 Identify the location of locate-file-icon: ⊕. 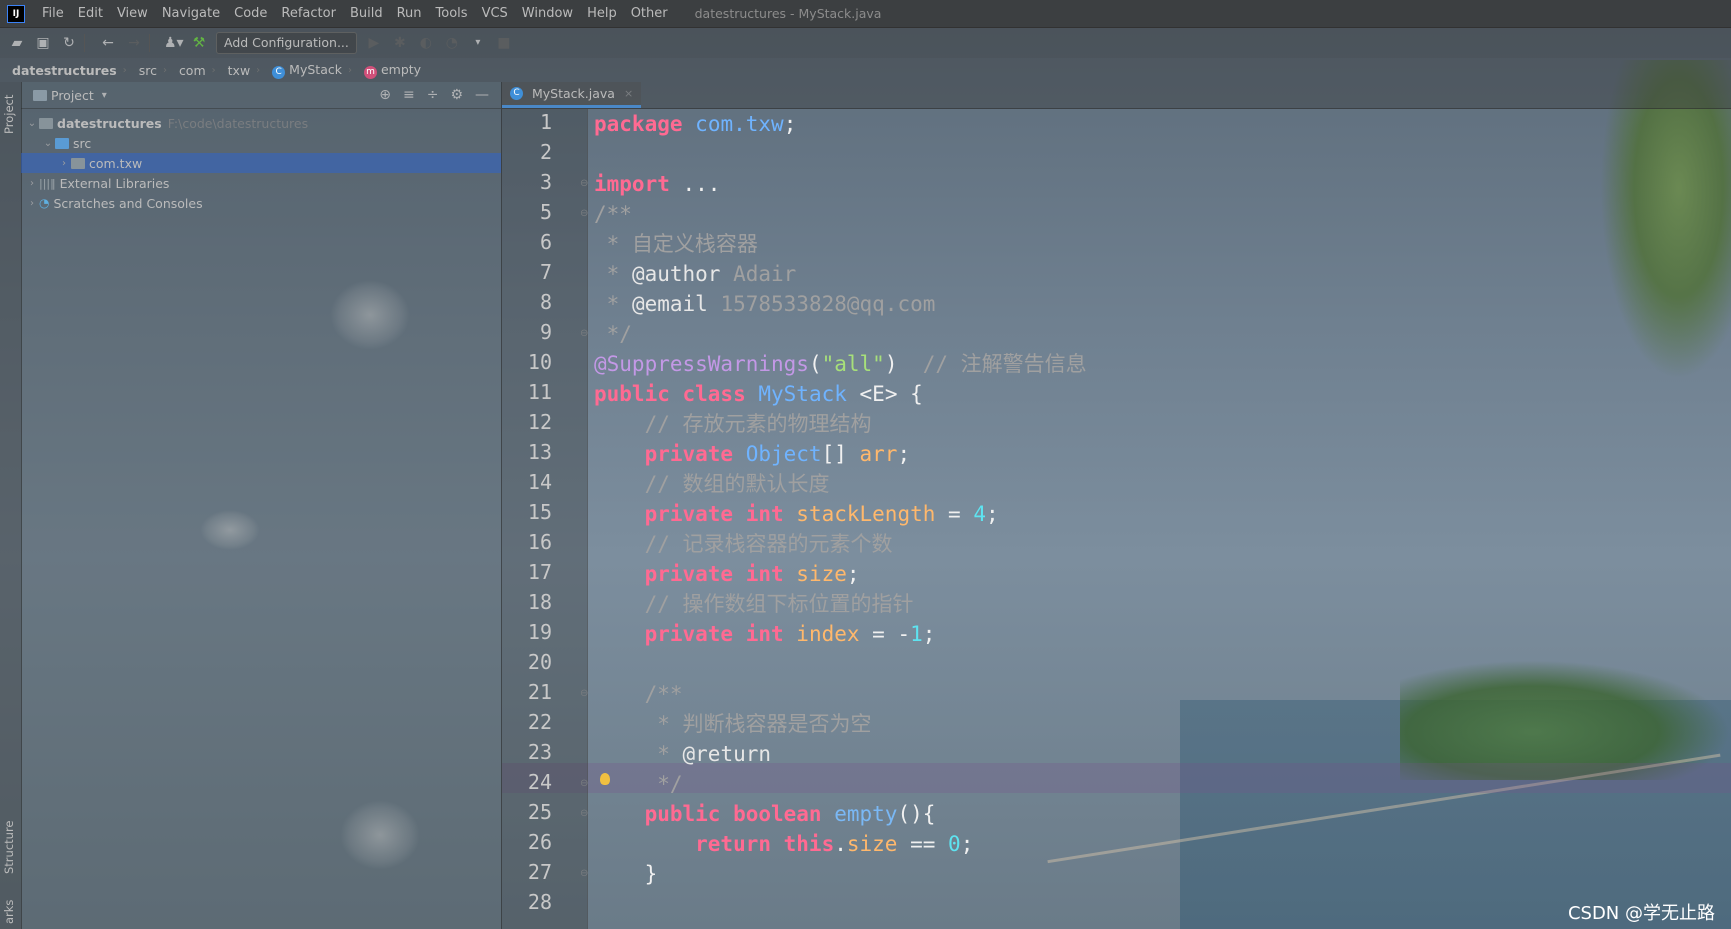
(385, 95).